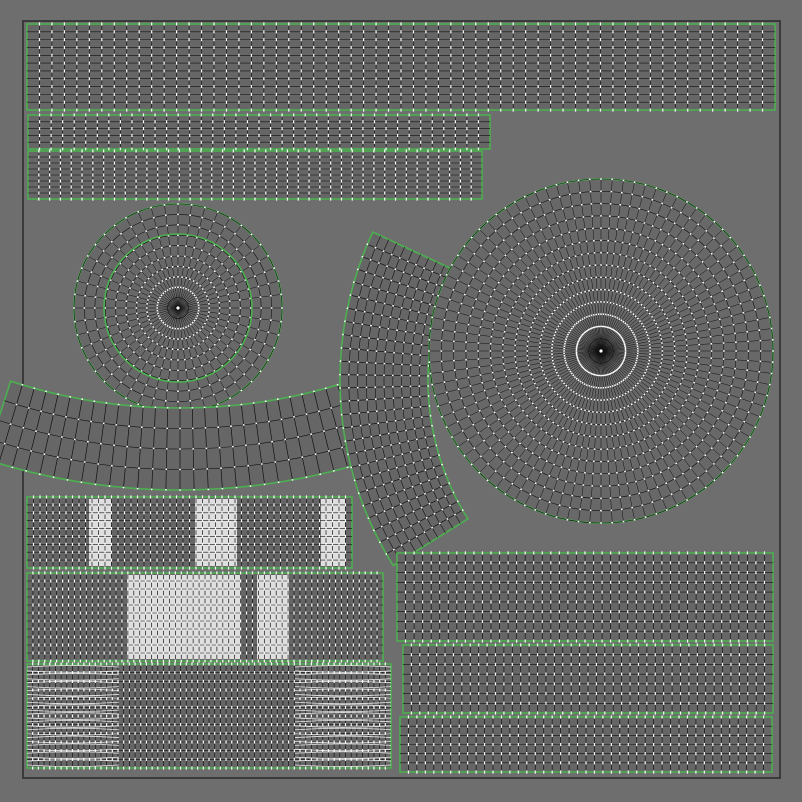  What do you see at coordinates (209, 716) in the screenshot?
I see `uv-island-strip-dense` at bounding box center [209, 716].